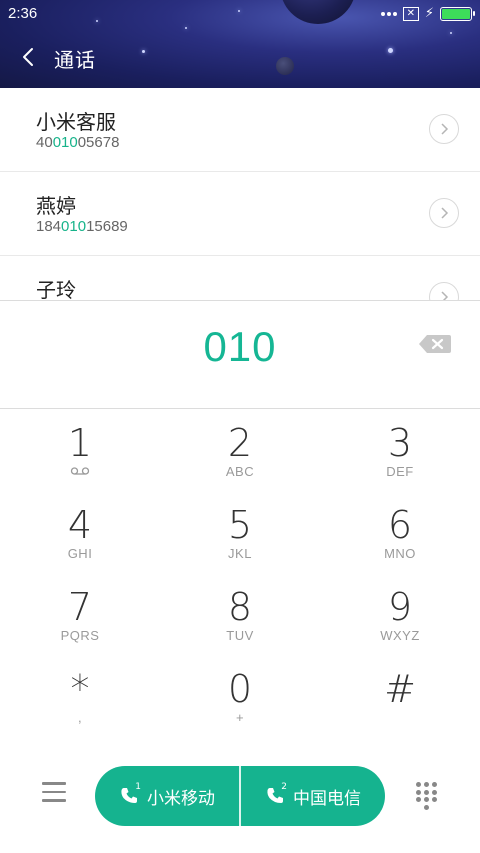 This screenshot has width=480, height=853. I want to click on charging-icon: ⚡, so click(429, 13).